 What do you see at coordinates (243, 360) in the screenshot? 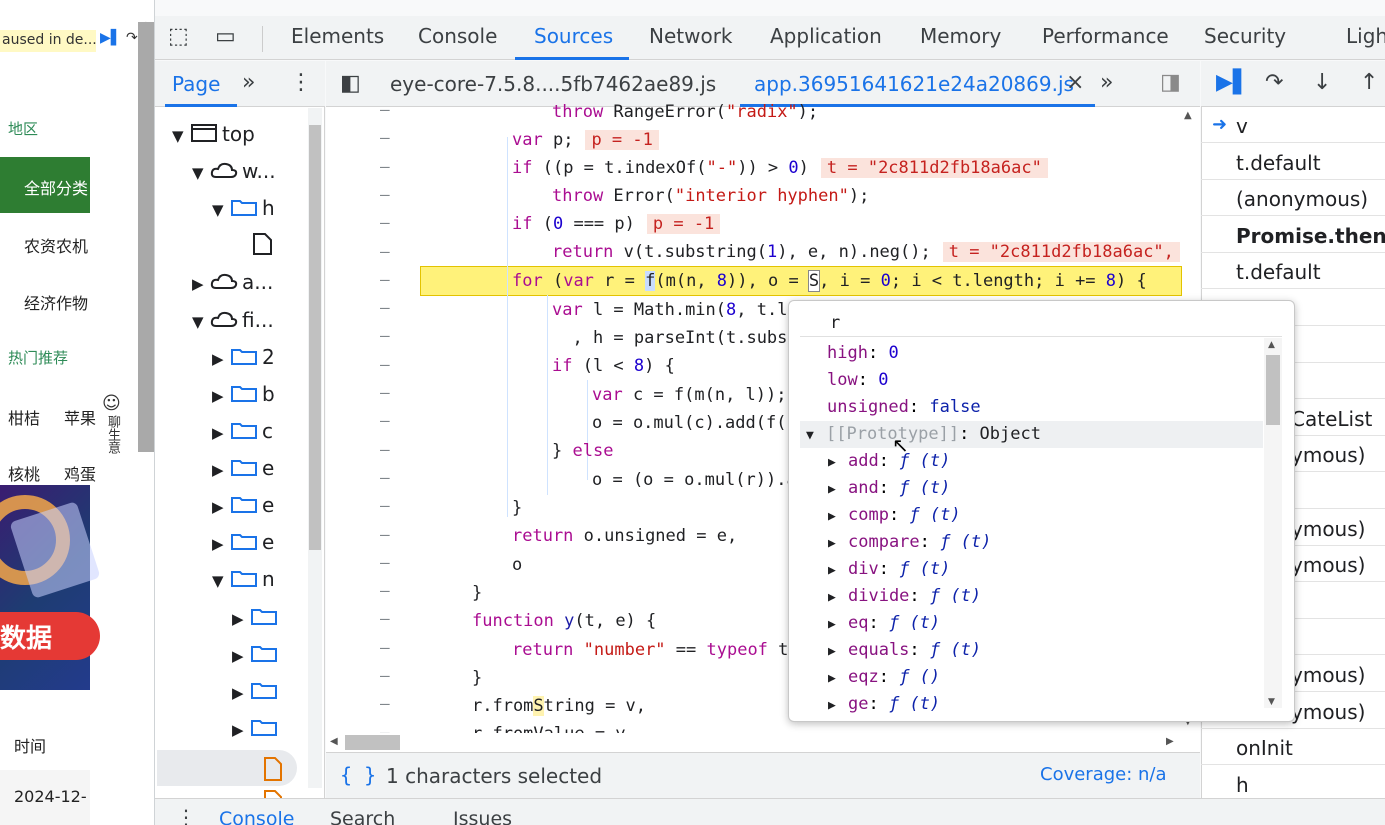
I see `navigator-tree-item: ▶ 2` at bounding box center [243, 360].